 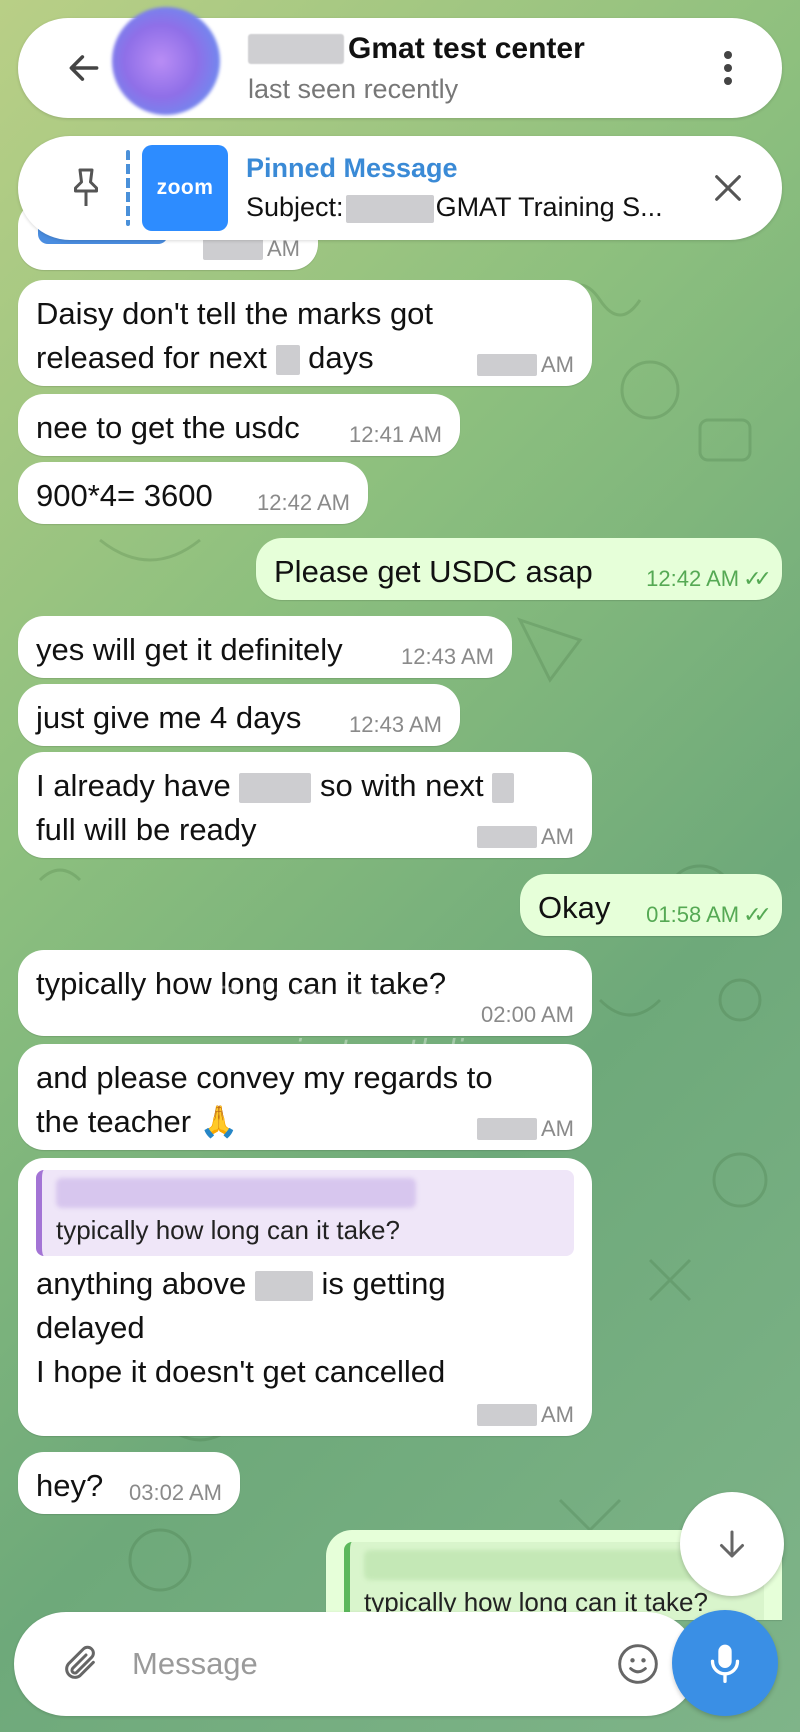 I want to click on more-menu-button, so click(x=728, y=68).